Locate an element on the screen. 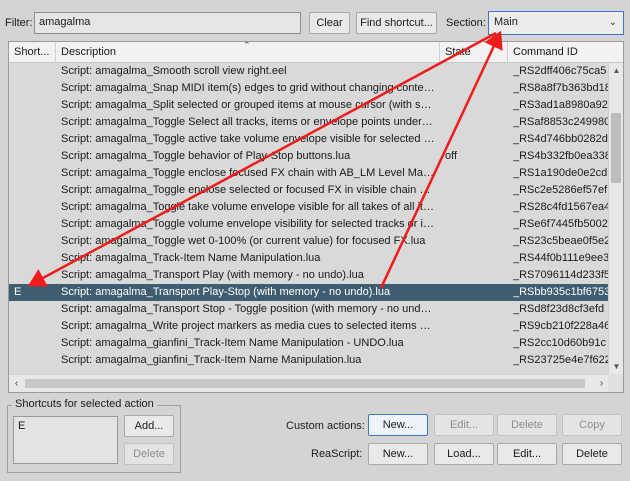 The width and height of the screenshot is (630, 481). row-command-id: _RS44f0b111e9ee3 is located at coordinates (561, 258).